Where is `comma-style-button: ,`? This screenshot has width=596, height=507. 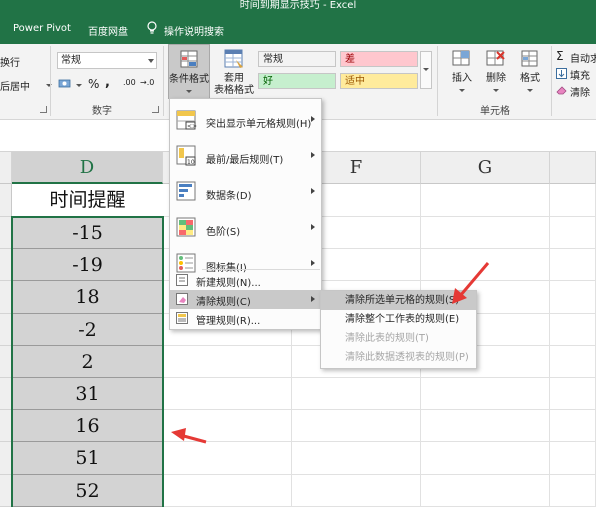 comma-style-button: , is located at coordinates (107, 82).